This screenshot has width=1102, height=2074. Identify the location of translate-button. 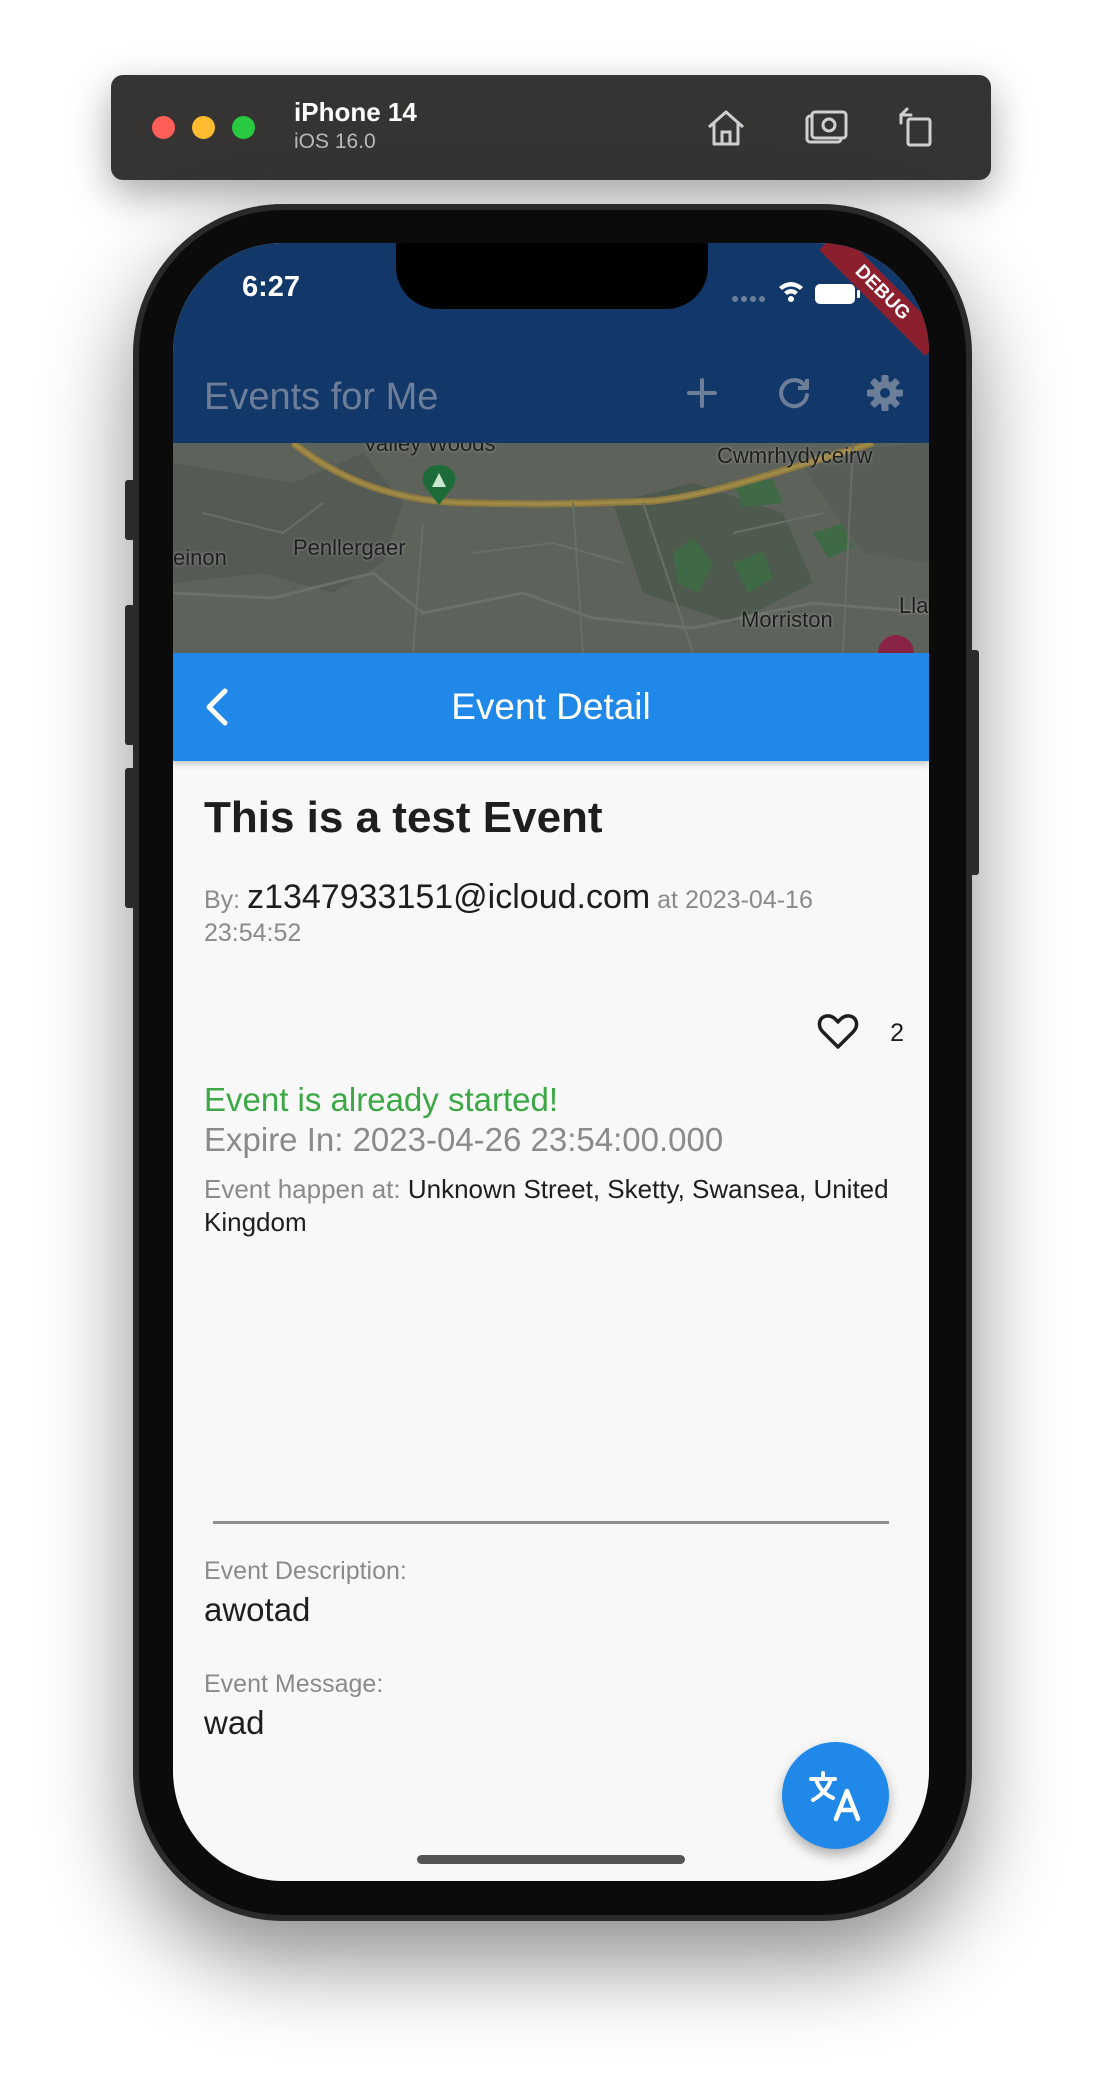
(835, 1795).